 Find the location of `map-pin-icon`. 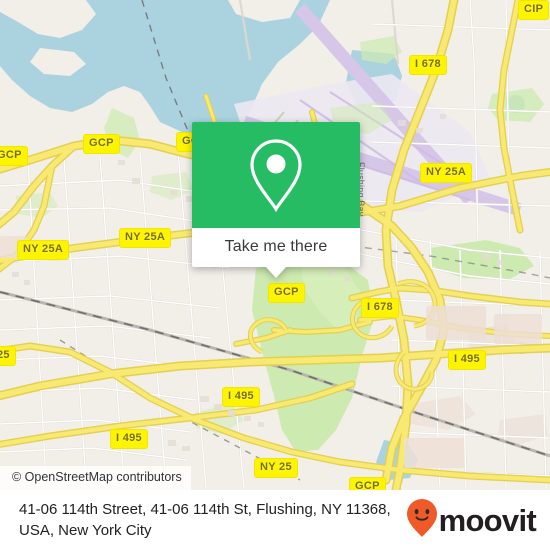

map-pin-icon is located at coordinates (276, 175).